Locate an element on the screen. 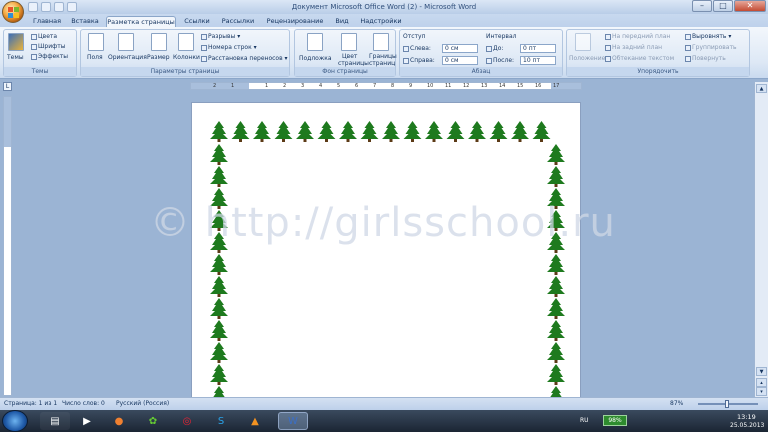 The height and width of the screenshot is (432, 768). vlc-icon: ▲ is located at coordinates (255, 421).